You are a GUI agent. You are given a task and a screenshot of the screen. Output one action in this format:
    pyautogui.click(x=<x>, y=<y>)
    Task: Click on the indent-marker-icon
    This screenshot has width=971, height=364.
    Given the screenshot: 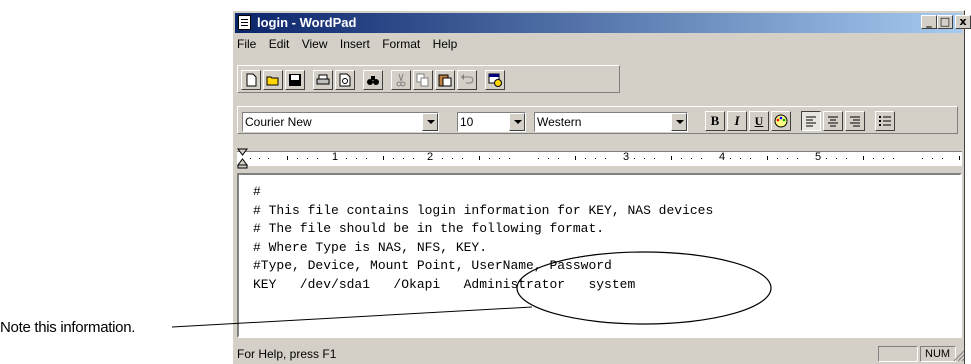 What is the action you would take?
    pyautogui.click(x=243, y=158)
    